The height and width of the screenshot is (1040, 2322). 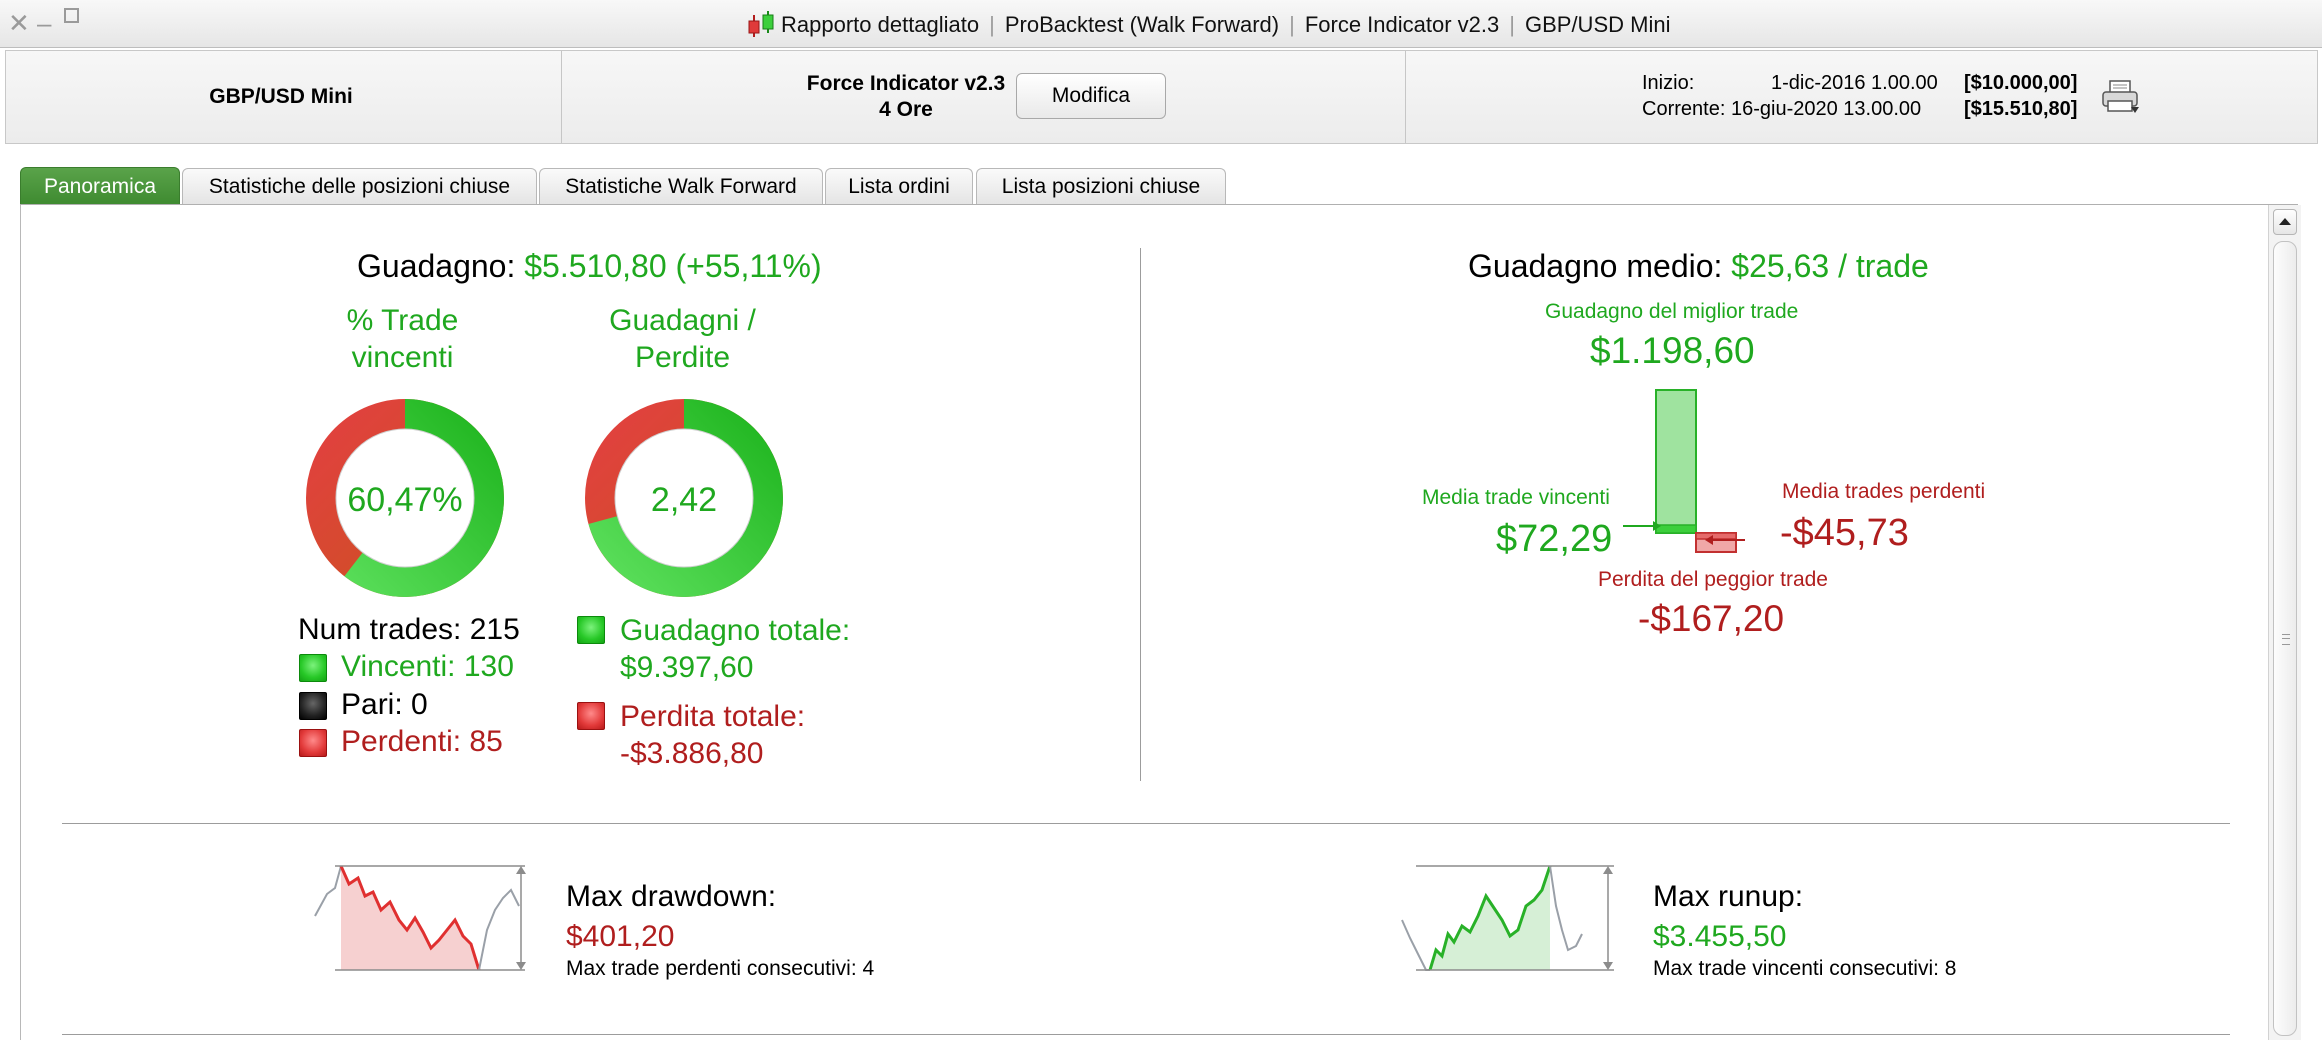 I want to click on printer-icon, so click(x=2121, y=97).